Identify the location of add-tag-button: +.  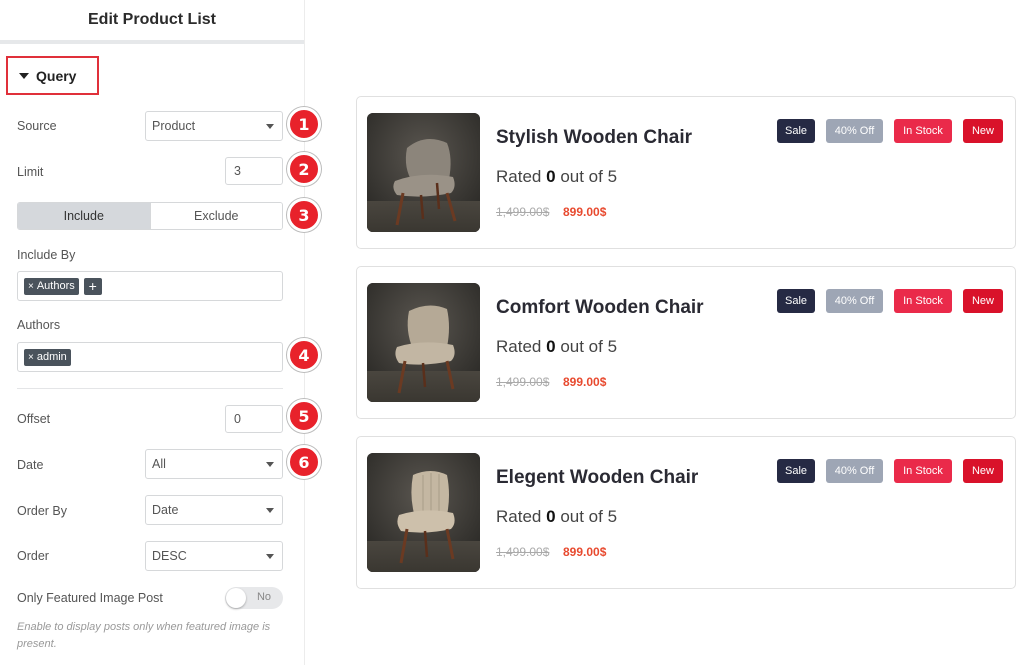
(92, 286).